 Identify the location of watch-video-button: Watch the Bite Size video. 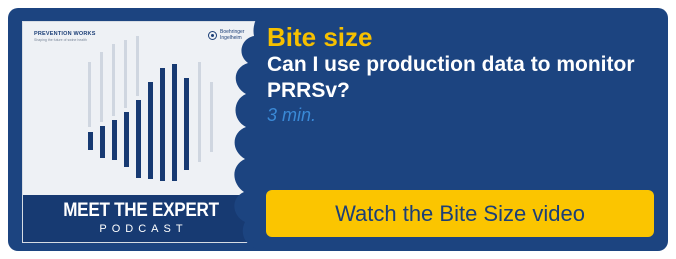
(460, 213).